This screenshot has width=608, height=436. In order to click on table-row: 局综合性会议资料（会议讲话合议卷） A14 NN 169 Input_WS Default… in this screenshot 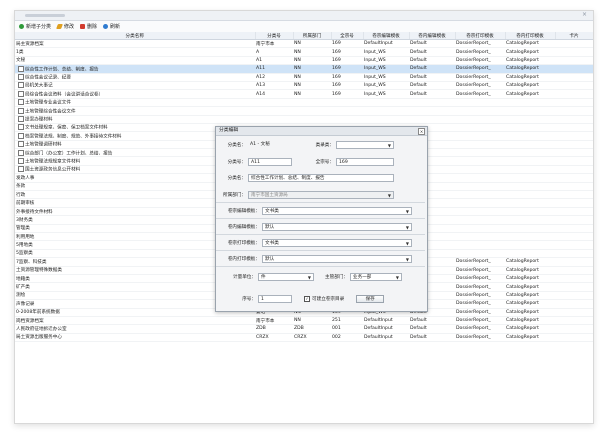, I will do `click(304, 94)`.